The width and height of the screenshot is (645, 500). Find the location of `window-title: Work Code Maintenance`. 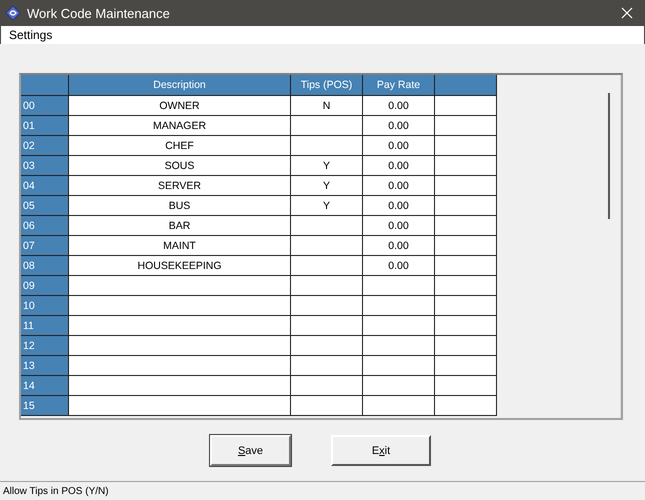

window-title: Work Code Maintenance is located at coordinates (99, 13).